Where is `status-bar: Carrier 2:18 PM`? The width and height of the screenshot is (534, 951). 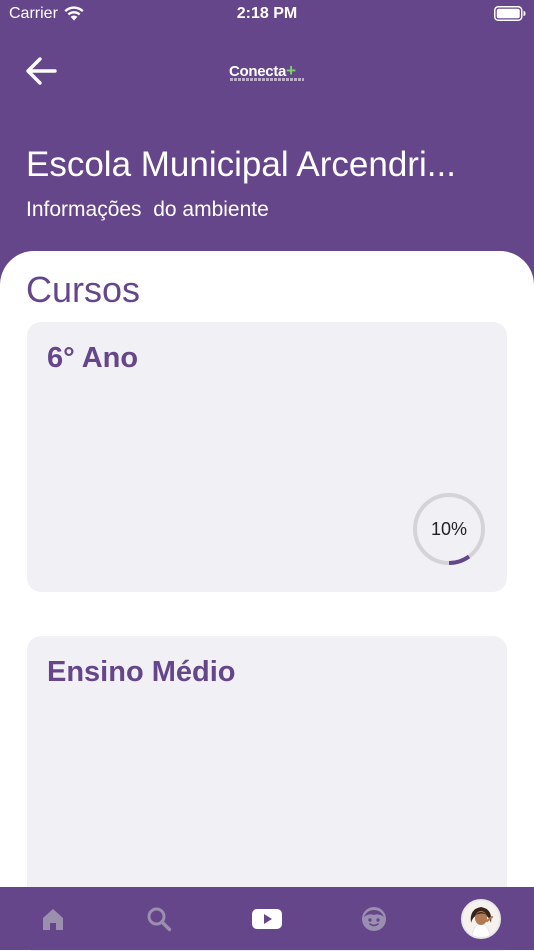 status-bar: Carrier 2:18 PM is located at coordinates (267, 14).